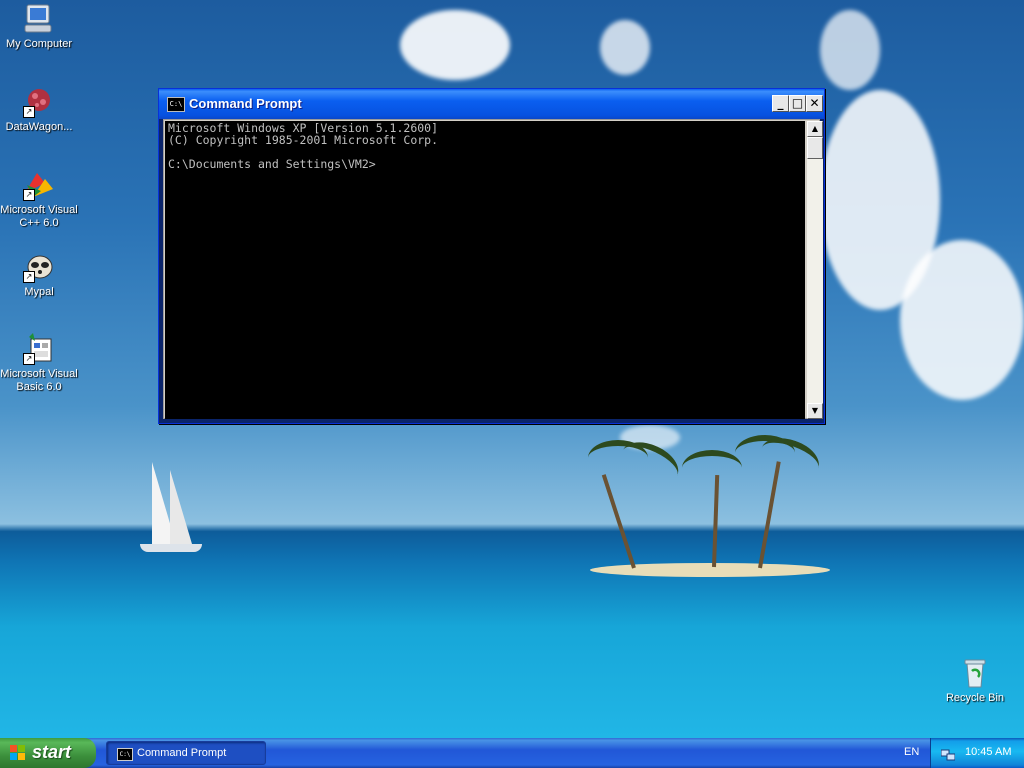  I want to click on desktop-icon-label: Microsoft Visual C++ 6.0, so click(39, 216).